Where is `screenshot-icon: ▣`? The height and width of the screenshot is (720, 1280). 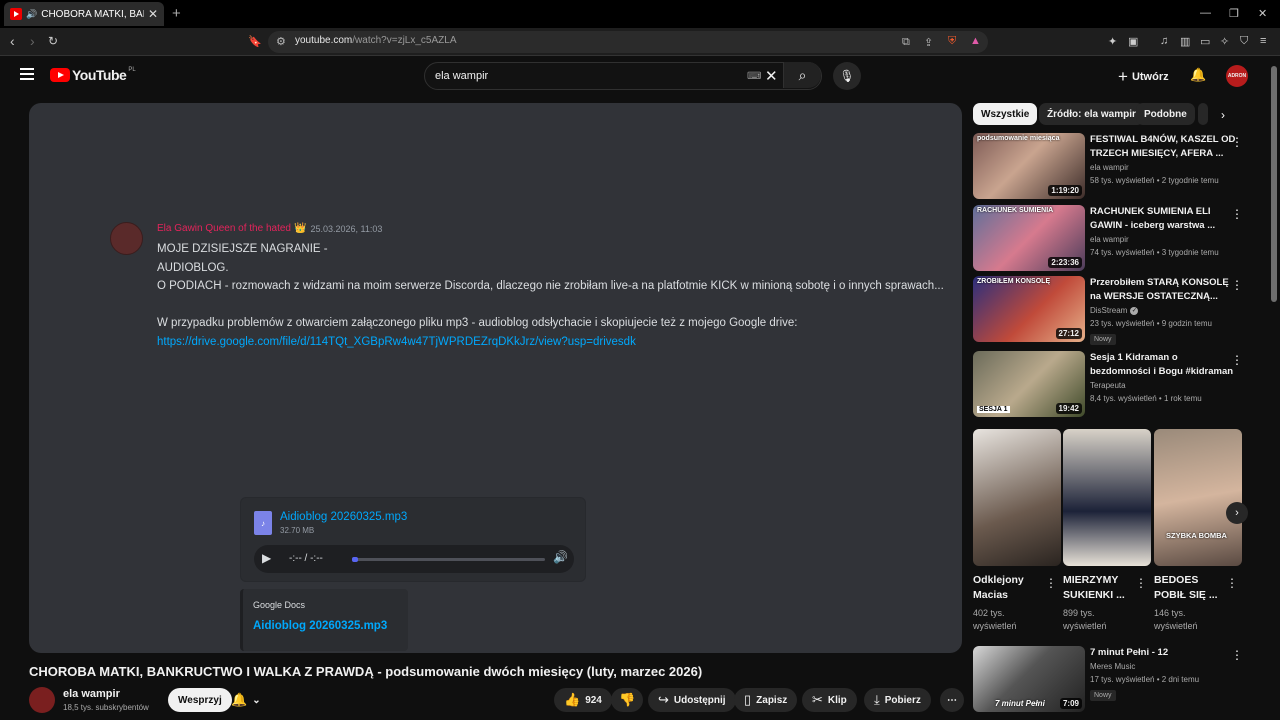
screenshot-icon: ▣ is located at coordinates (1133, 41).